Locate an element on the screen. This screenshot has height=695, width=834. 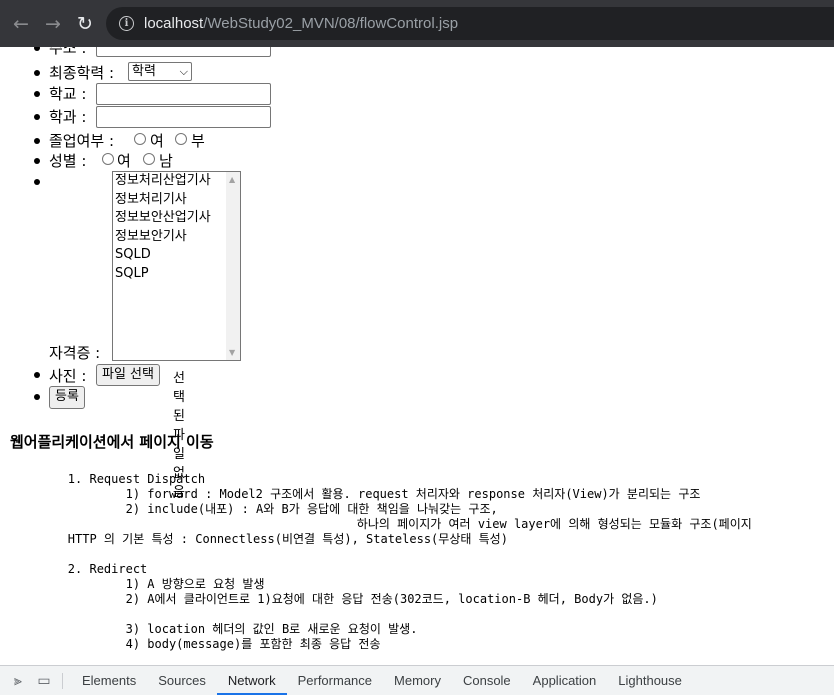
gender-male-label: 남 is located at coordinates (166, 161).